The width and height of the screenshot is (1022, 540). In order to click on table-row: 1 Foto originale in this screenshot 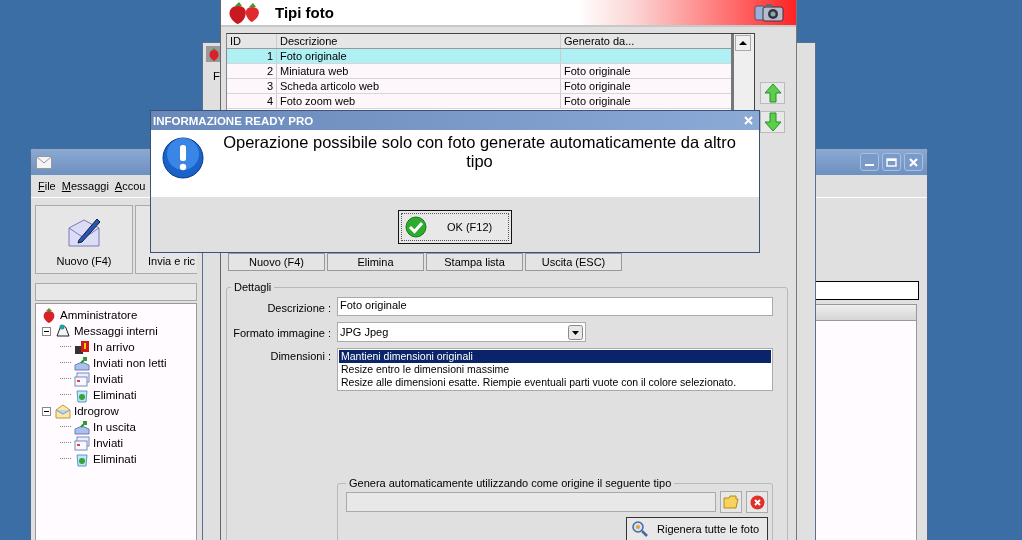, I will do `click(479, 56)`.